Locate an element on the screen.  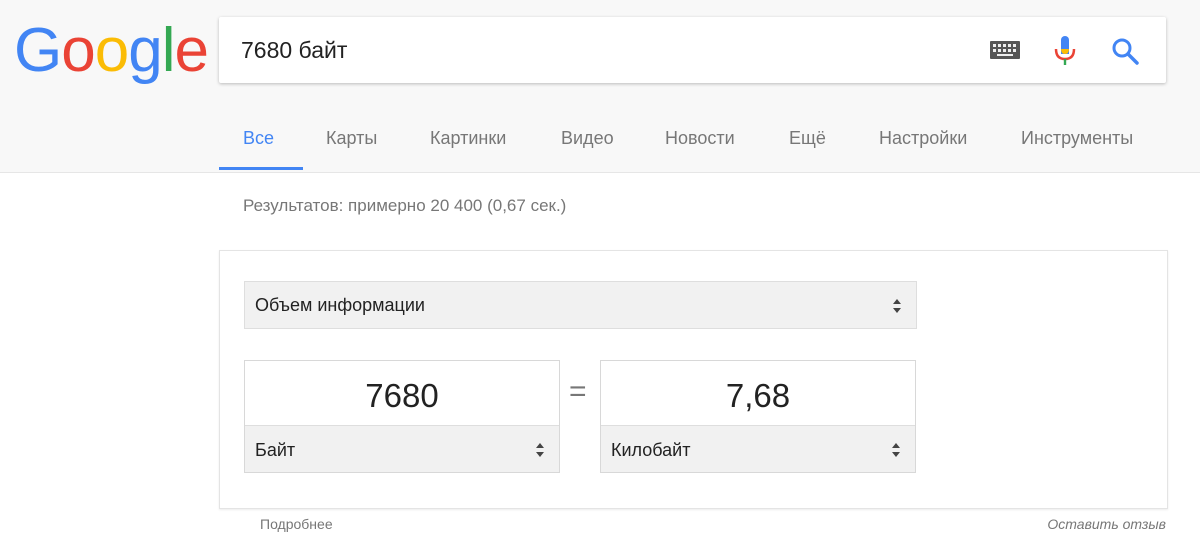
tab-more: Ещё is located at coordinates (807, 138).